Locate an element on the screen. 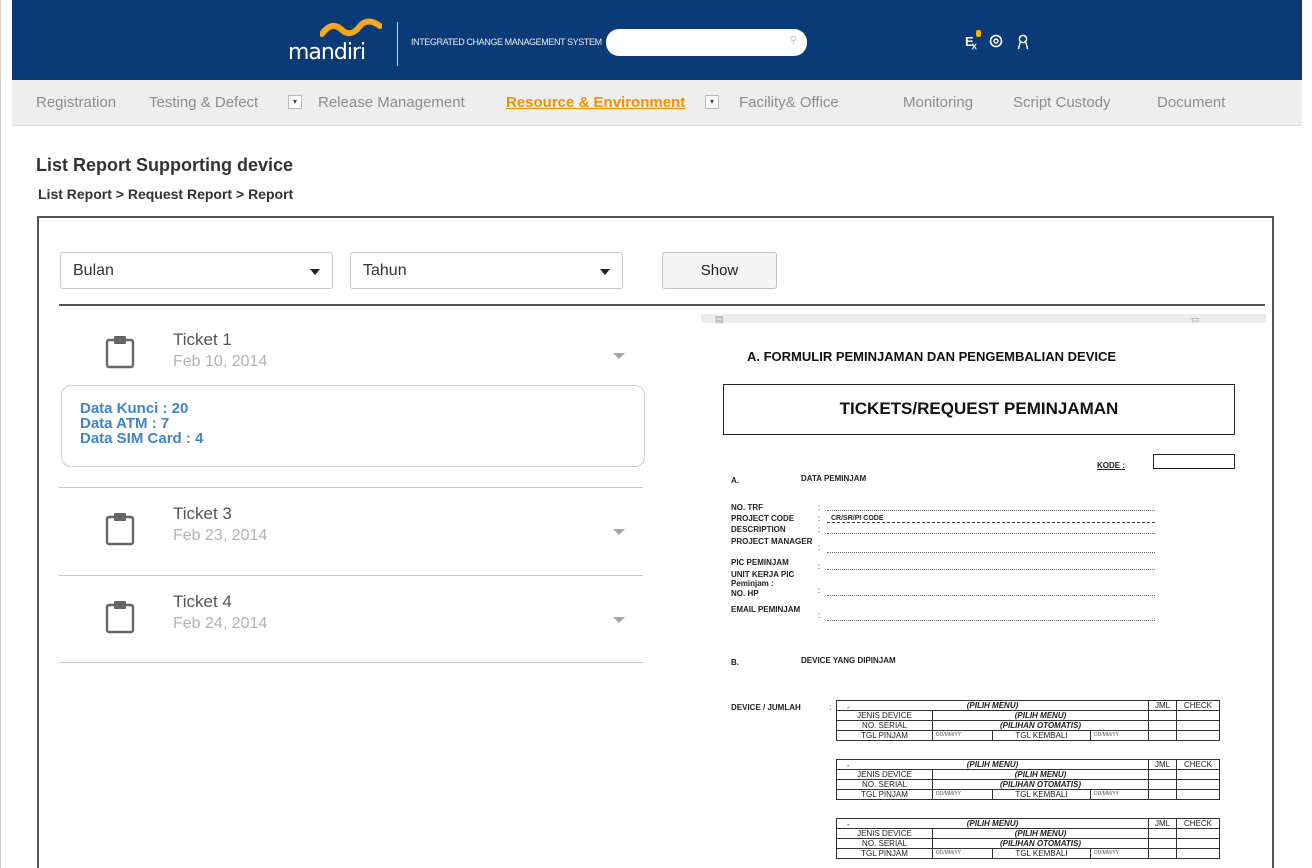  settings-icon is located at coordinates (996, 44).